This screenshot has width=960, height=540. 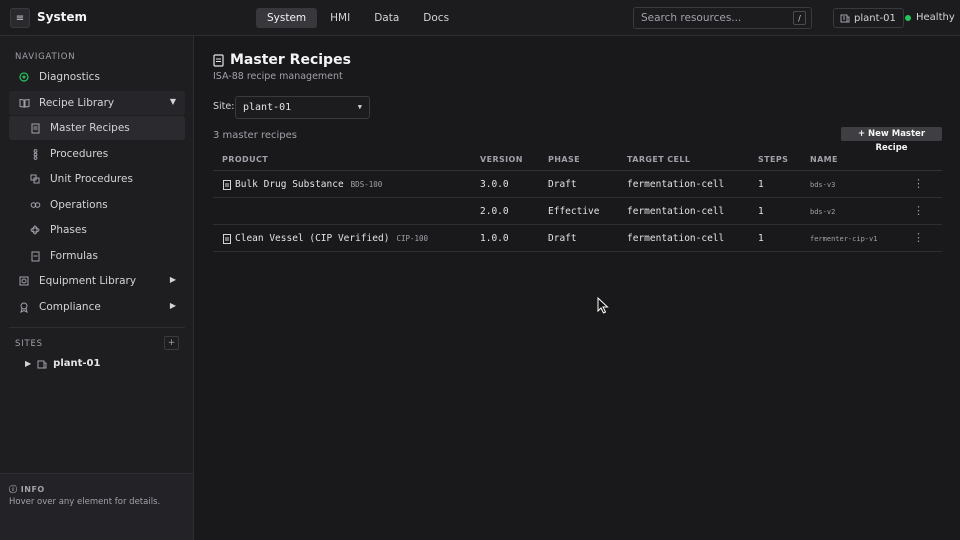 I want to click on sidebar-item-compliance: Compliance ▶, so click(x=97, y=307).